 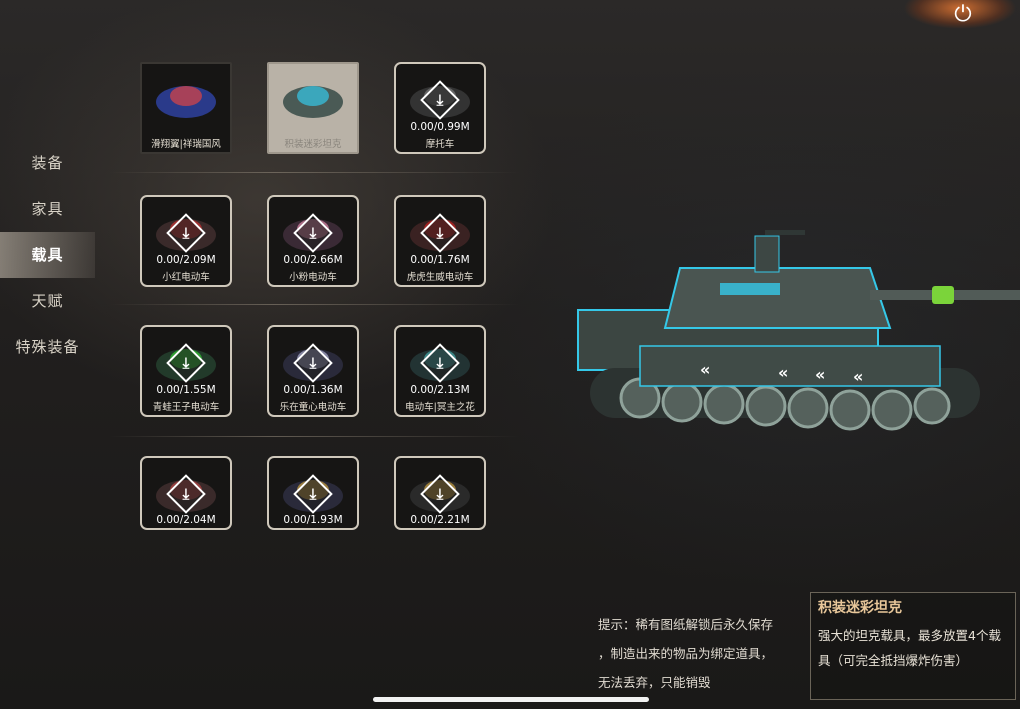 What do you see at coordinates (313, 260) in the screenshot?
I see `download-progress: 0.00/2.66M` at bounding box center [313, 260].